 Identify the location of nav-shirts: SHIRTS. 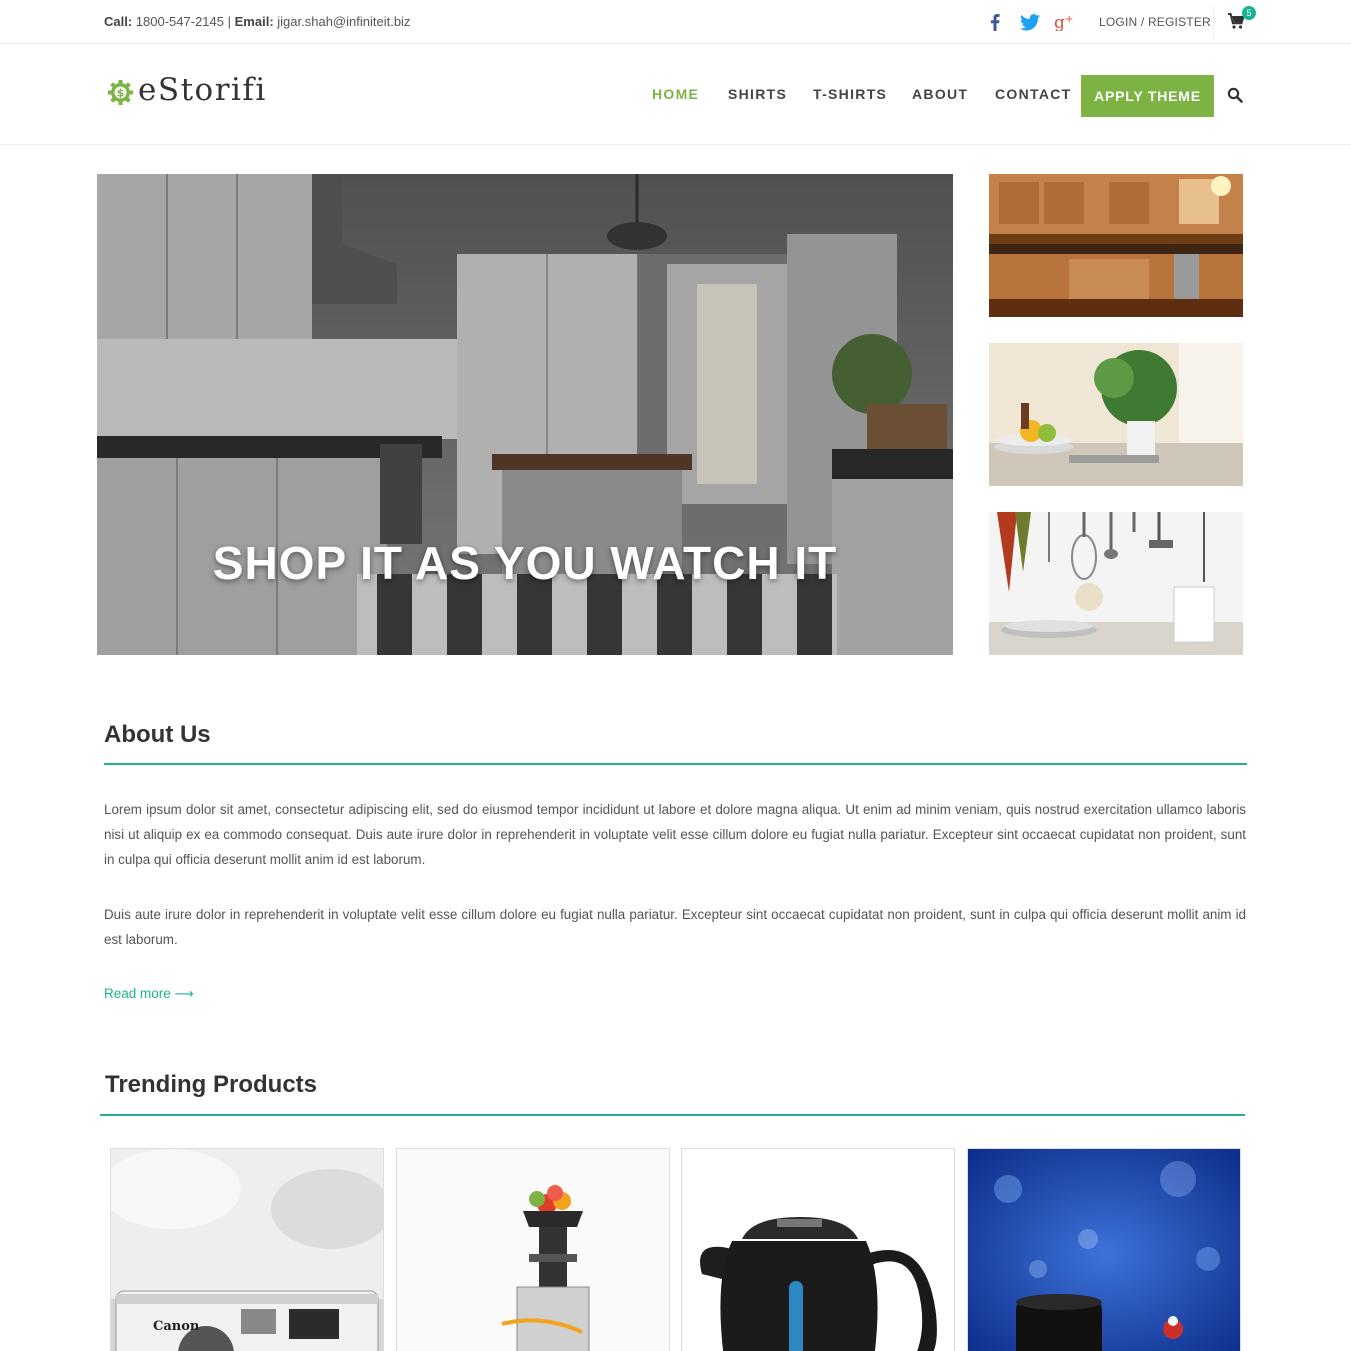
(757, 94).